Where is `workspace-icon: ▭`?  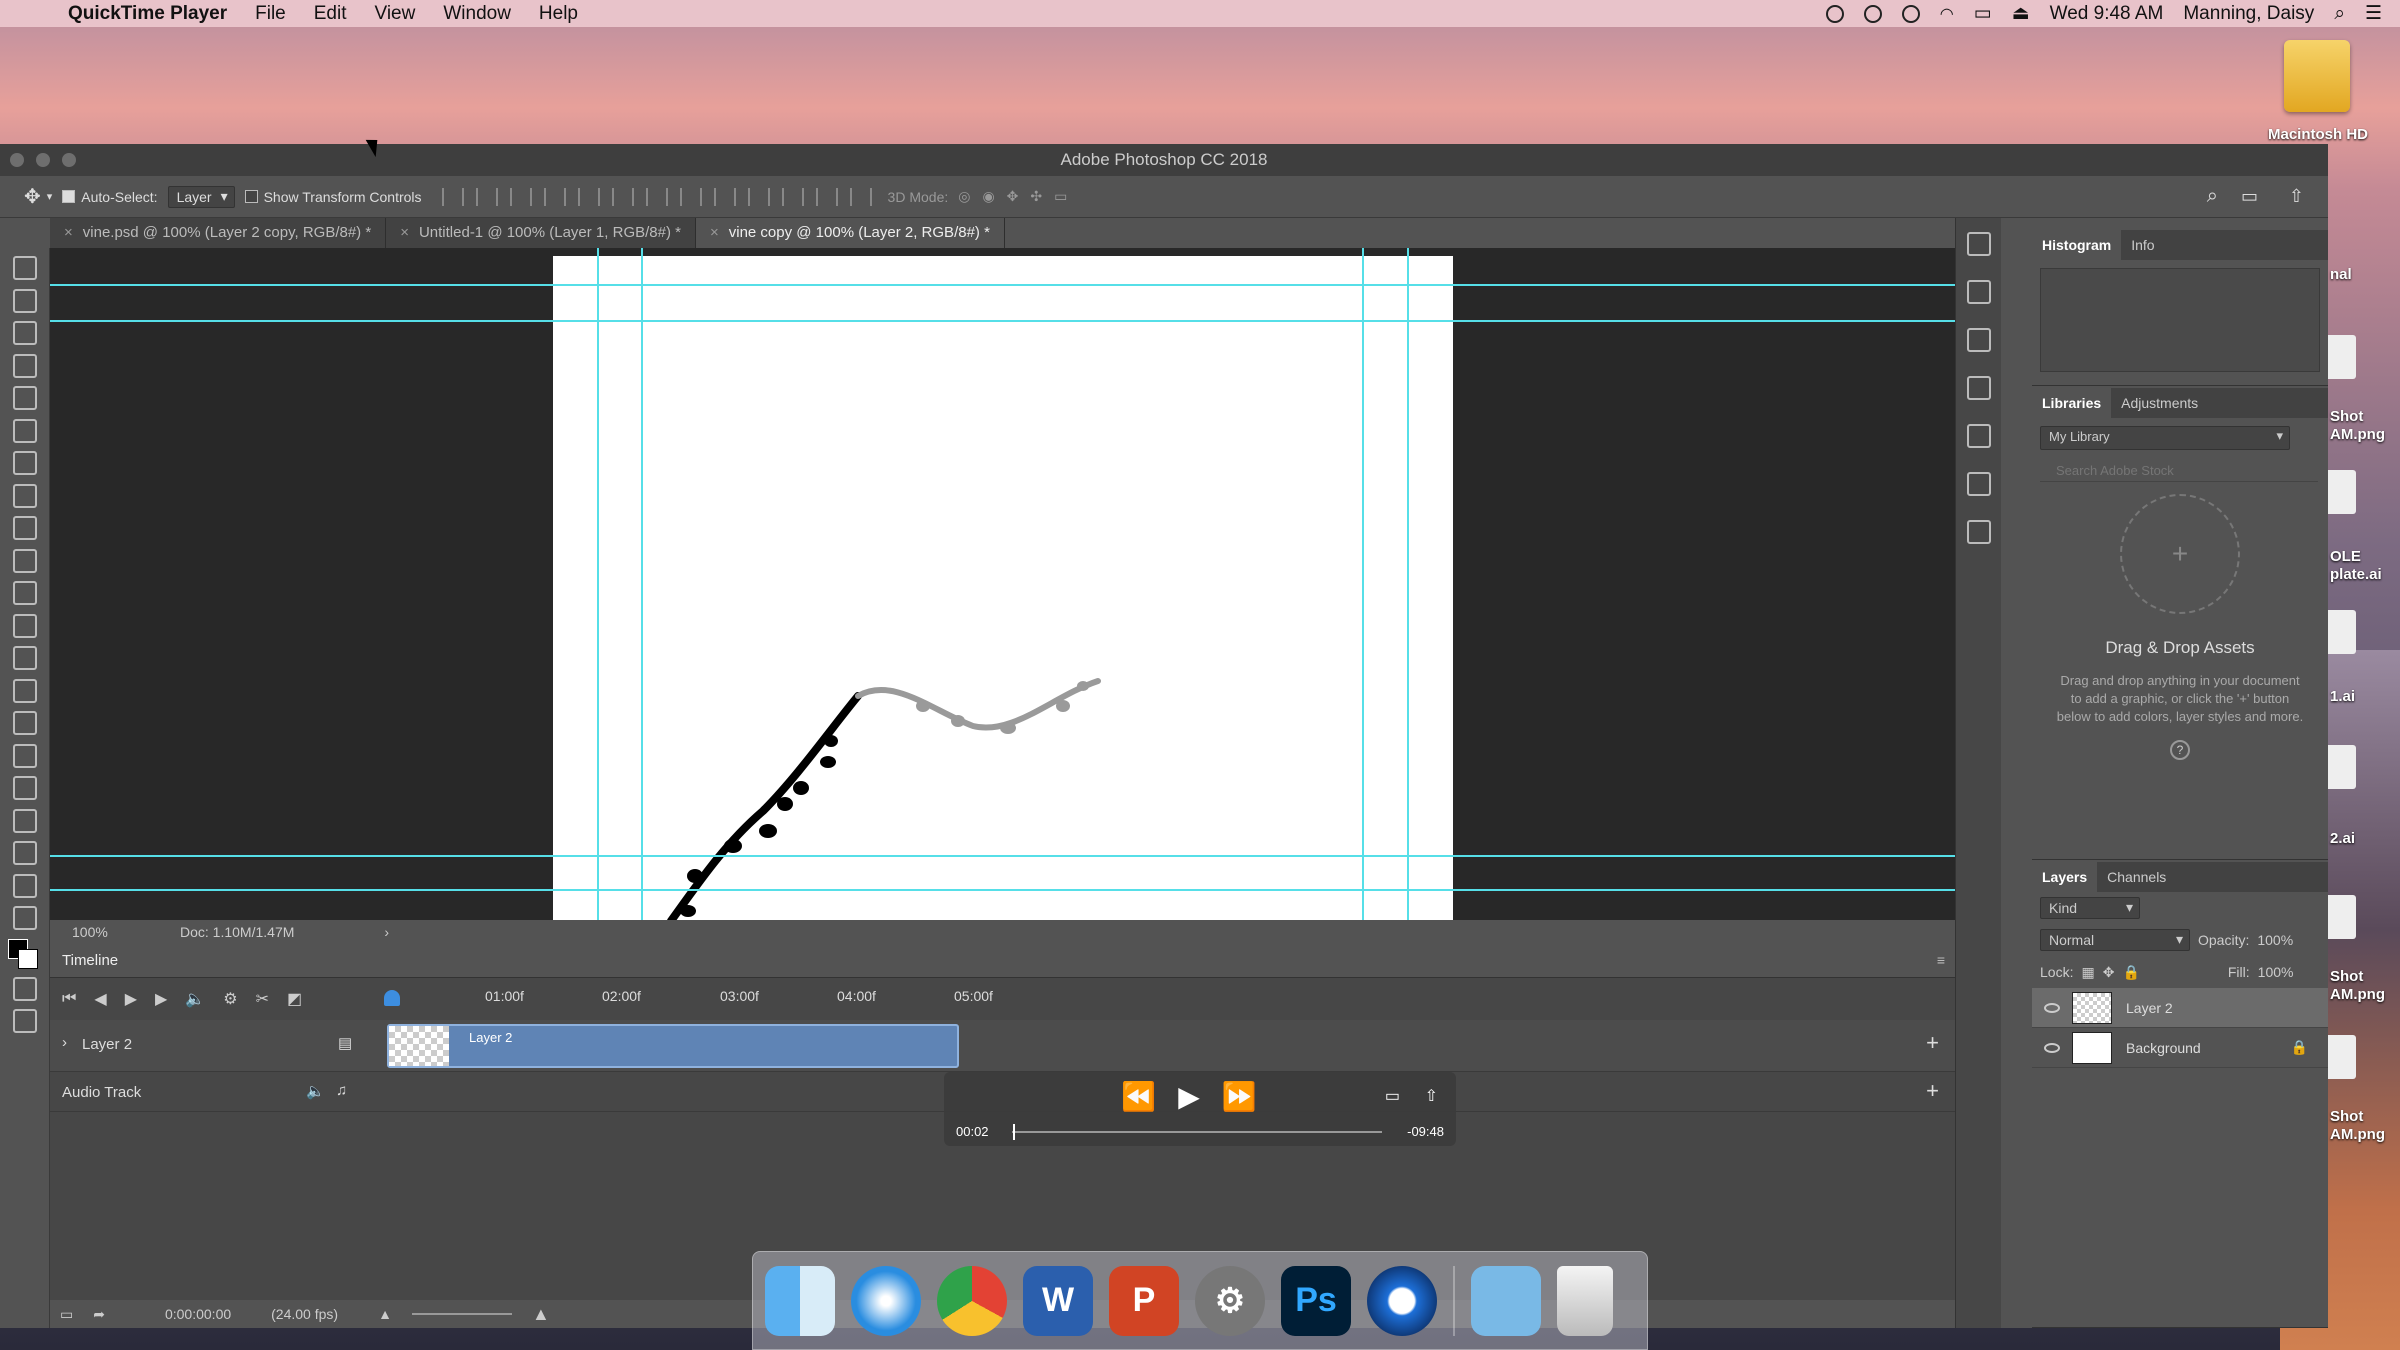
workspace-icon: ▭ is located at coordinates (2249, 196).